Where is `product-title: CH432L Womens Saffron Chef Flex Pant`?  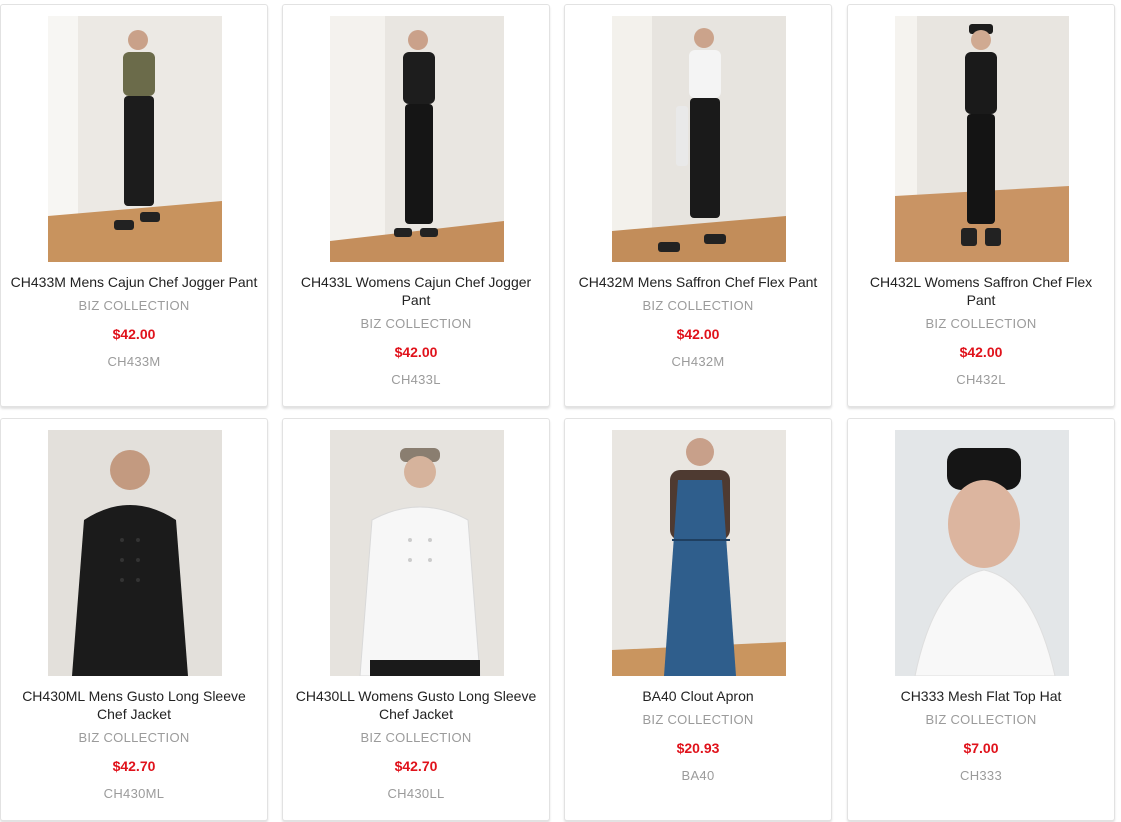
product-title: CH432L Womens Saffron Chef Flex Pant is located at coordinates (981, 291).